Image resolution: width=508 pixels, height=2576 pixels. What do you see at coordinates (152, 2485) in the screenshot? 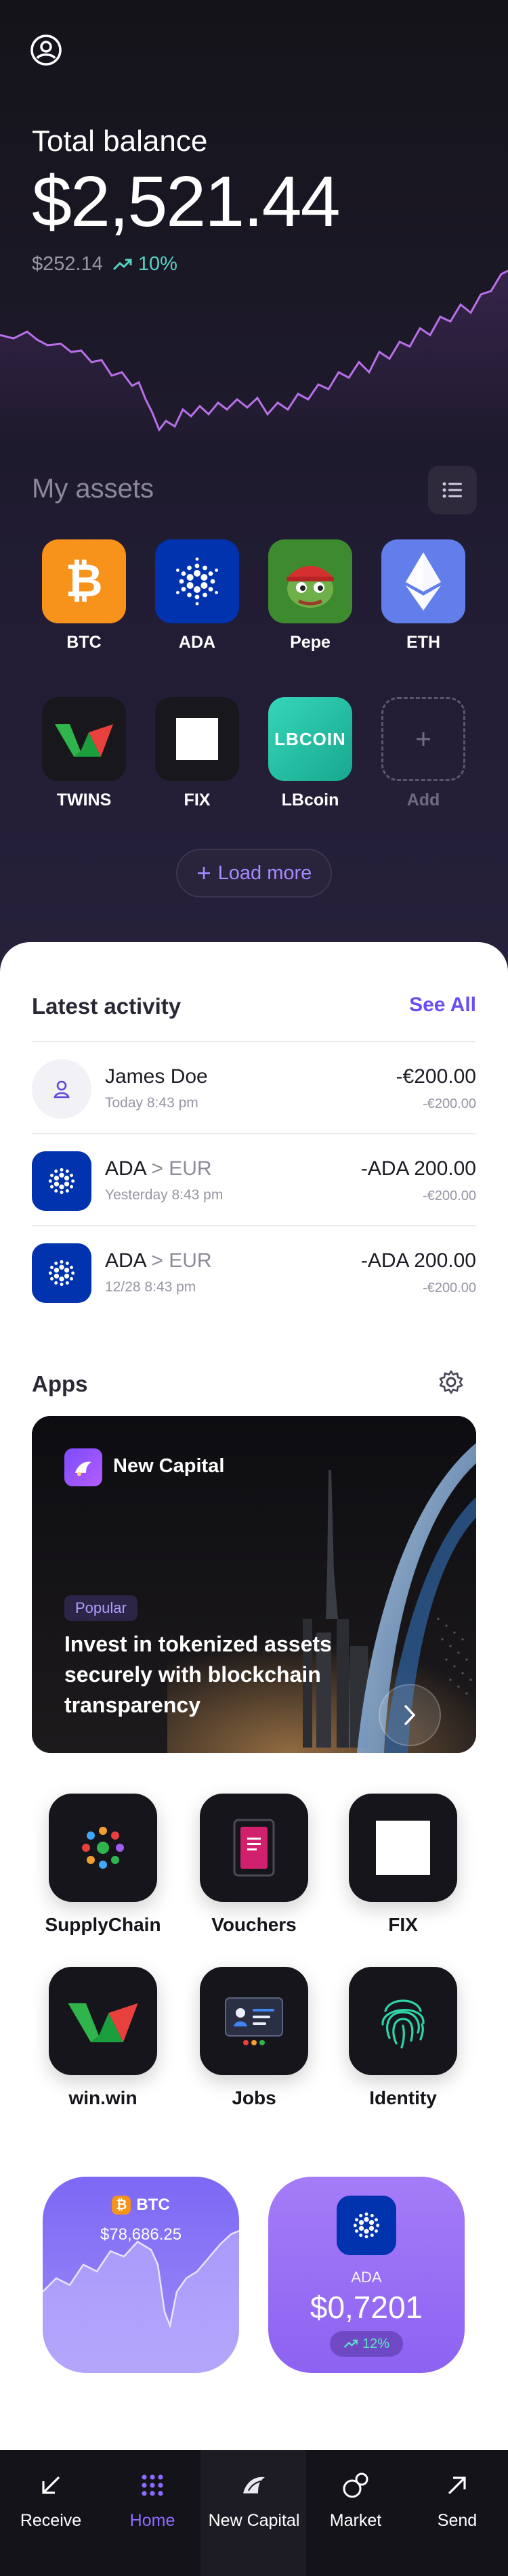
I see `grid-icon` at bounding box center [152, 2485].